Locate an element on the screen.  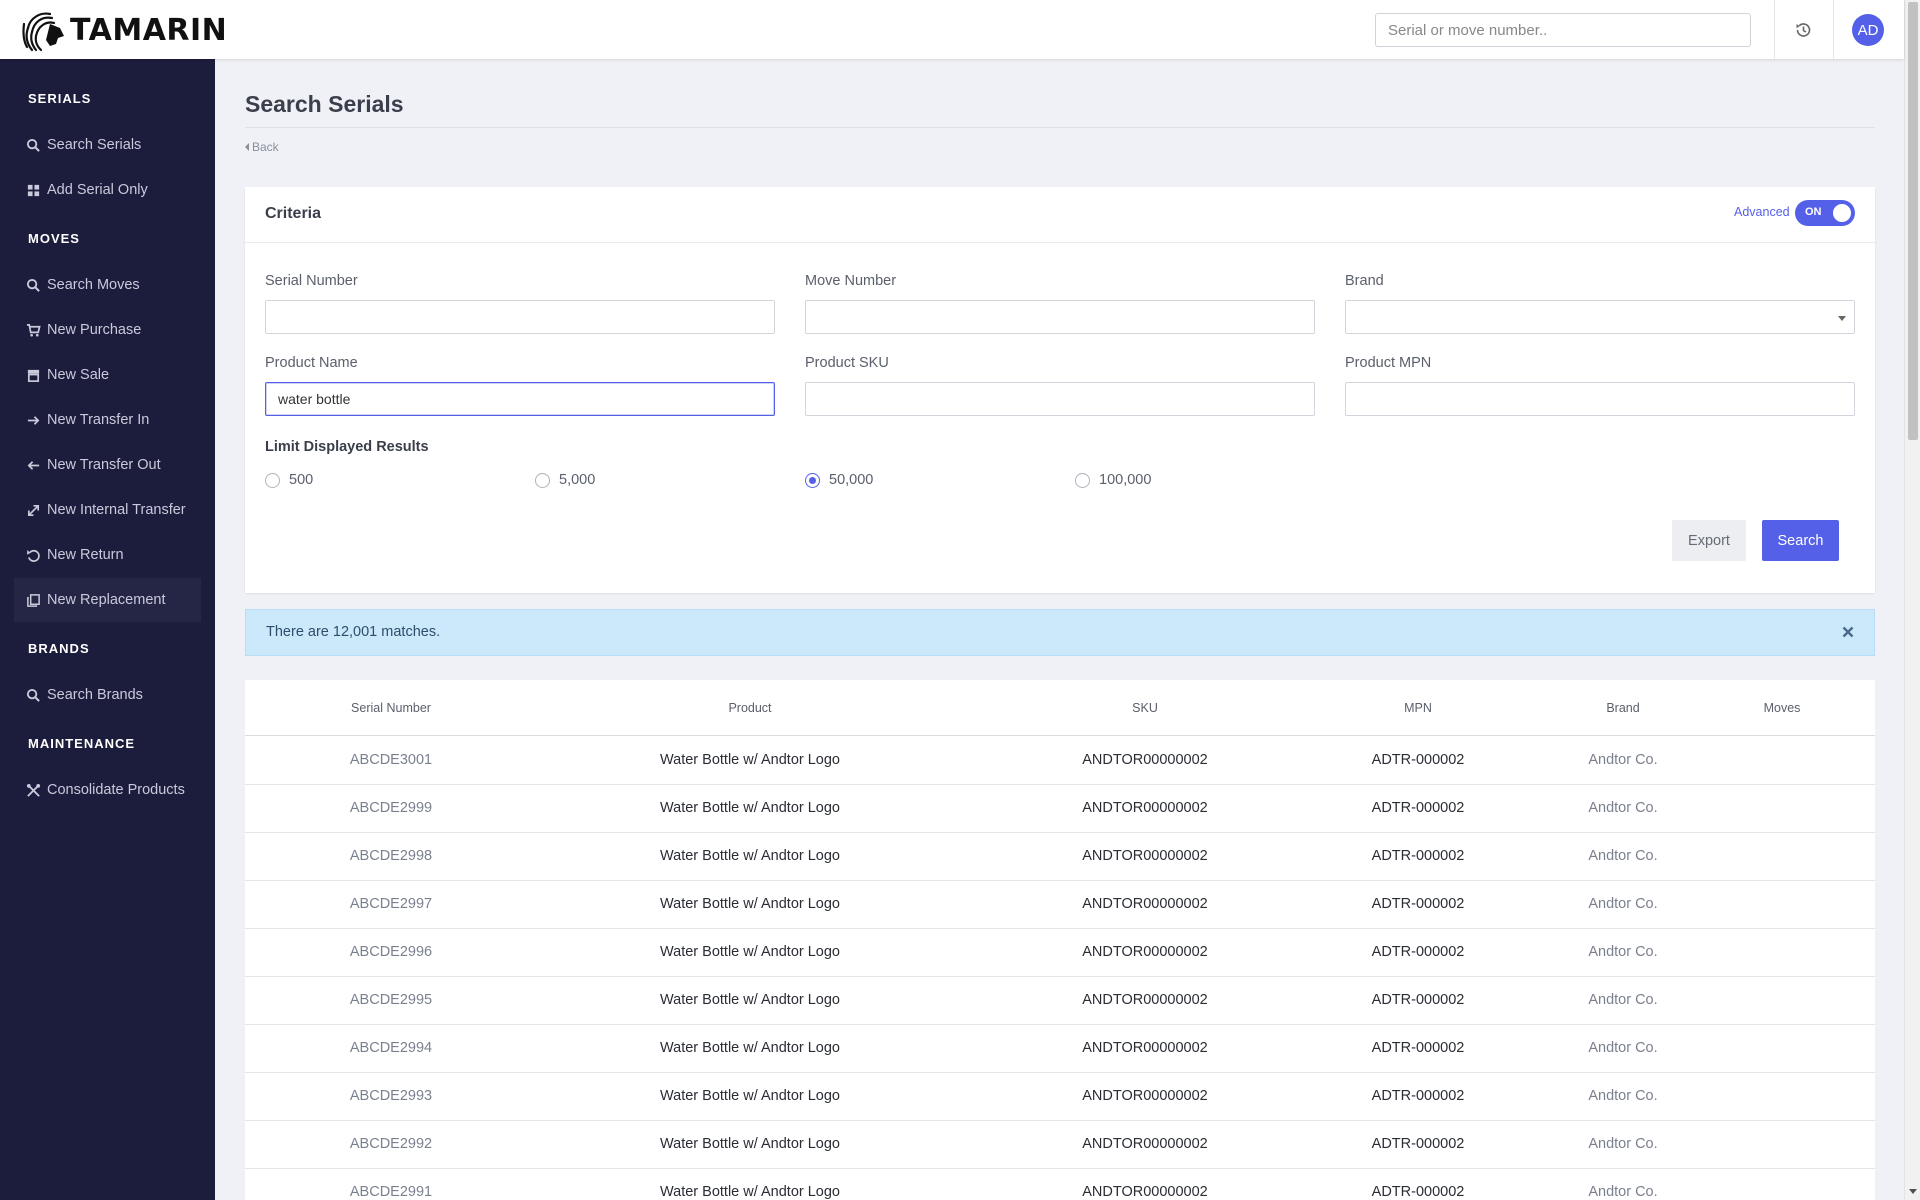
product-mpn-label: Product MPN is located at coordinates (1388, 363).